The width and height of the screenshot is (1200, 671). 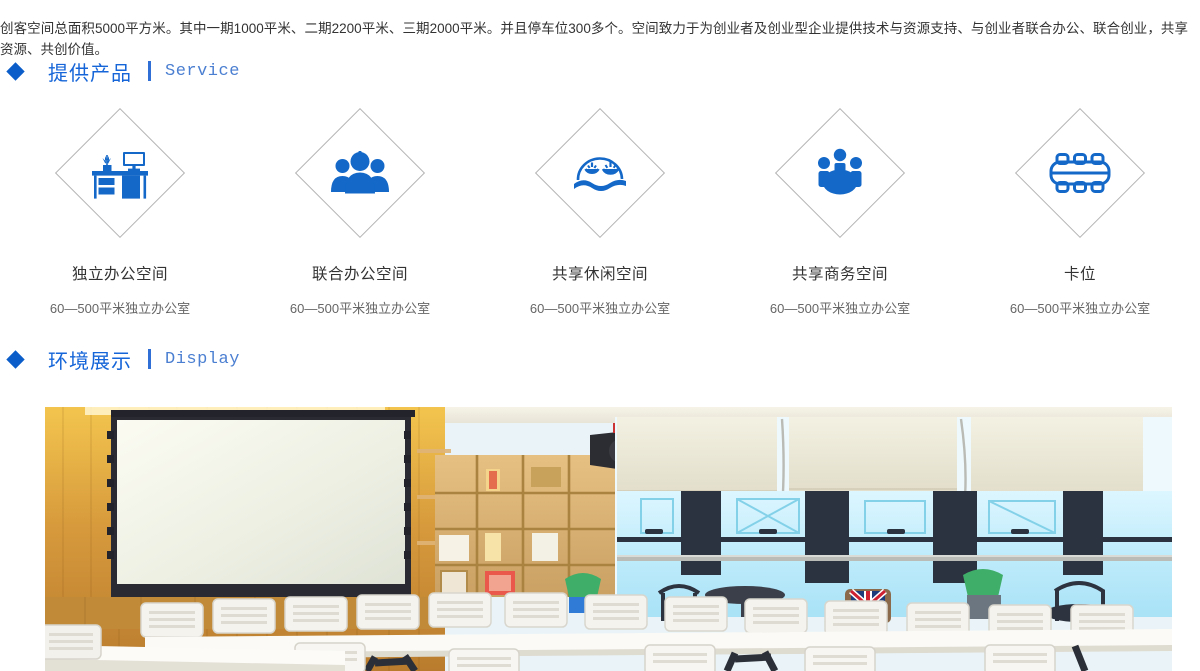 I want to click on section-header-service: 提供产品 Service, so click(x=120, y=71).